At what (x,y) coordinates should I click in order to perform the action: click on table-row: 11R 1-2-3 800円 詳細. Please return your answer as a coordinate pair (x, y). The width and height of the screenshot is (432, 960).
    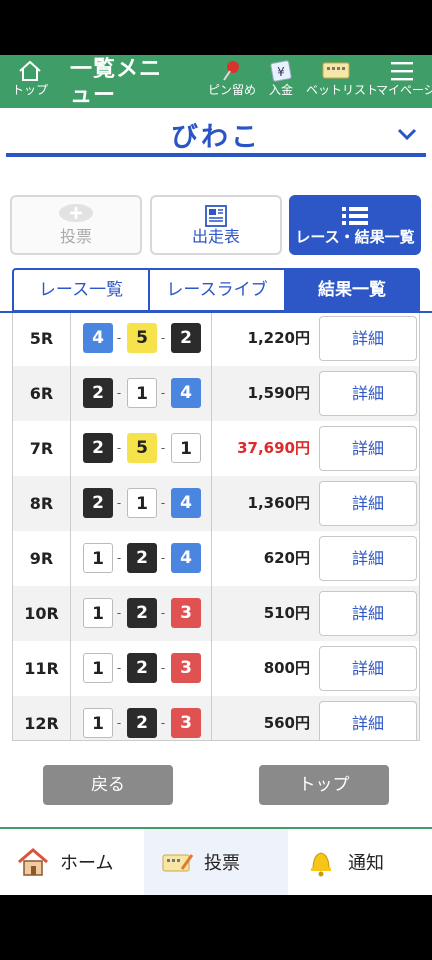
    Looking at the image, I should click on (216, 668).